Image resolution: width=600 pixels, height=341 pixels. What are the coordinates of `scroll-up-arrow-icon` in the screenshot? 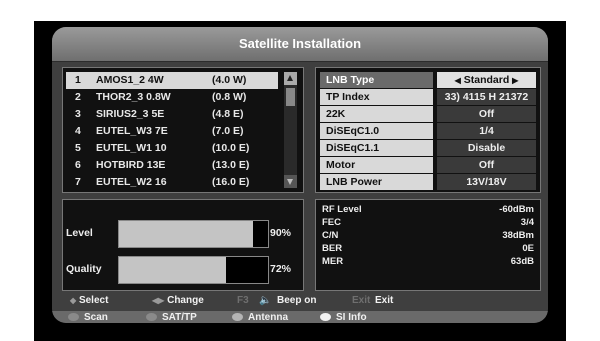 It's located at (290, 78).